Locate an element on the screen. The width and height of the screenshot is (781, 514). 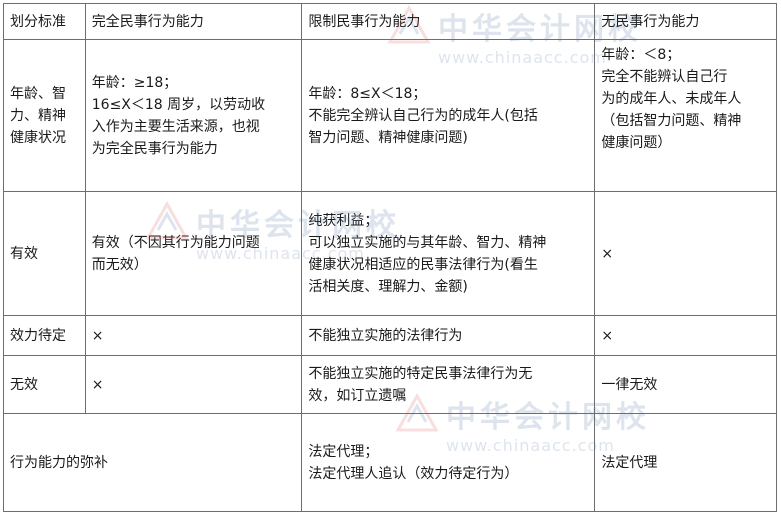
header-criterion: 划分标准 is located at coordinates (44, 21).